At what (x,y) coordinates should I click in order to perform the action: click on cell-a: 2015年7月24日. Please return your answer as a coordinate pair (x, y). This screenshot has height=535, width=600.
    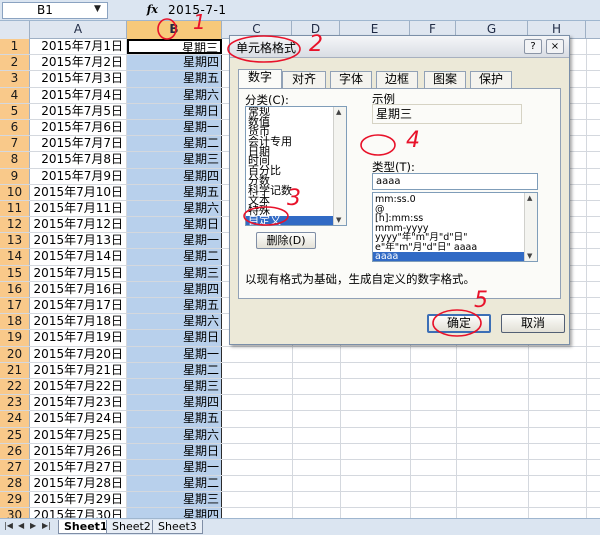
    Looking at the image, I should click on (78, 419).